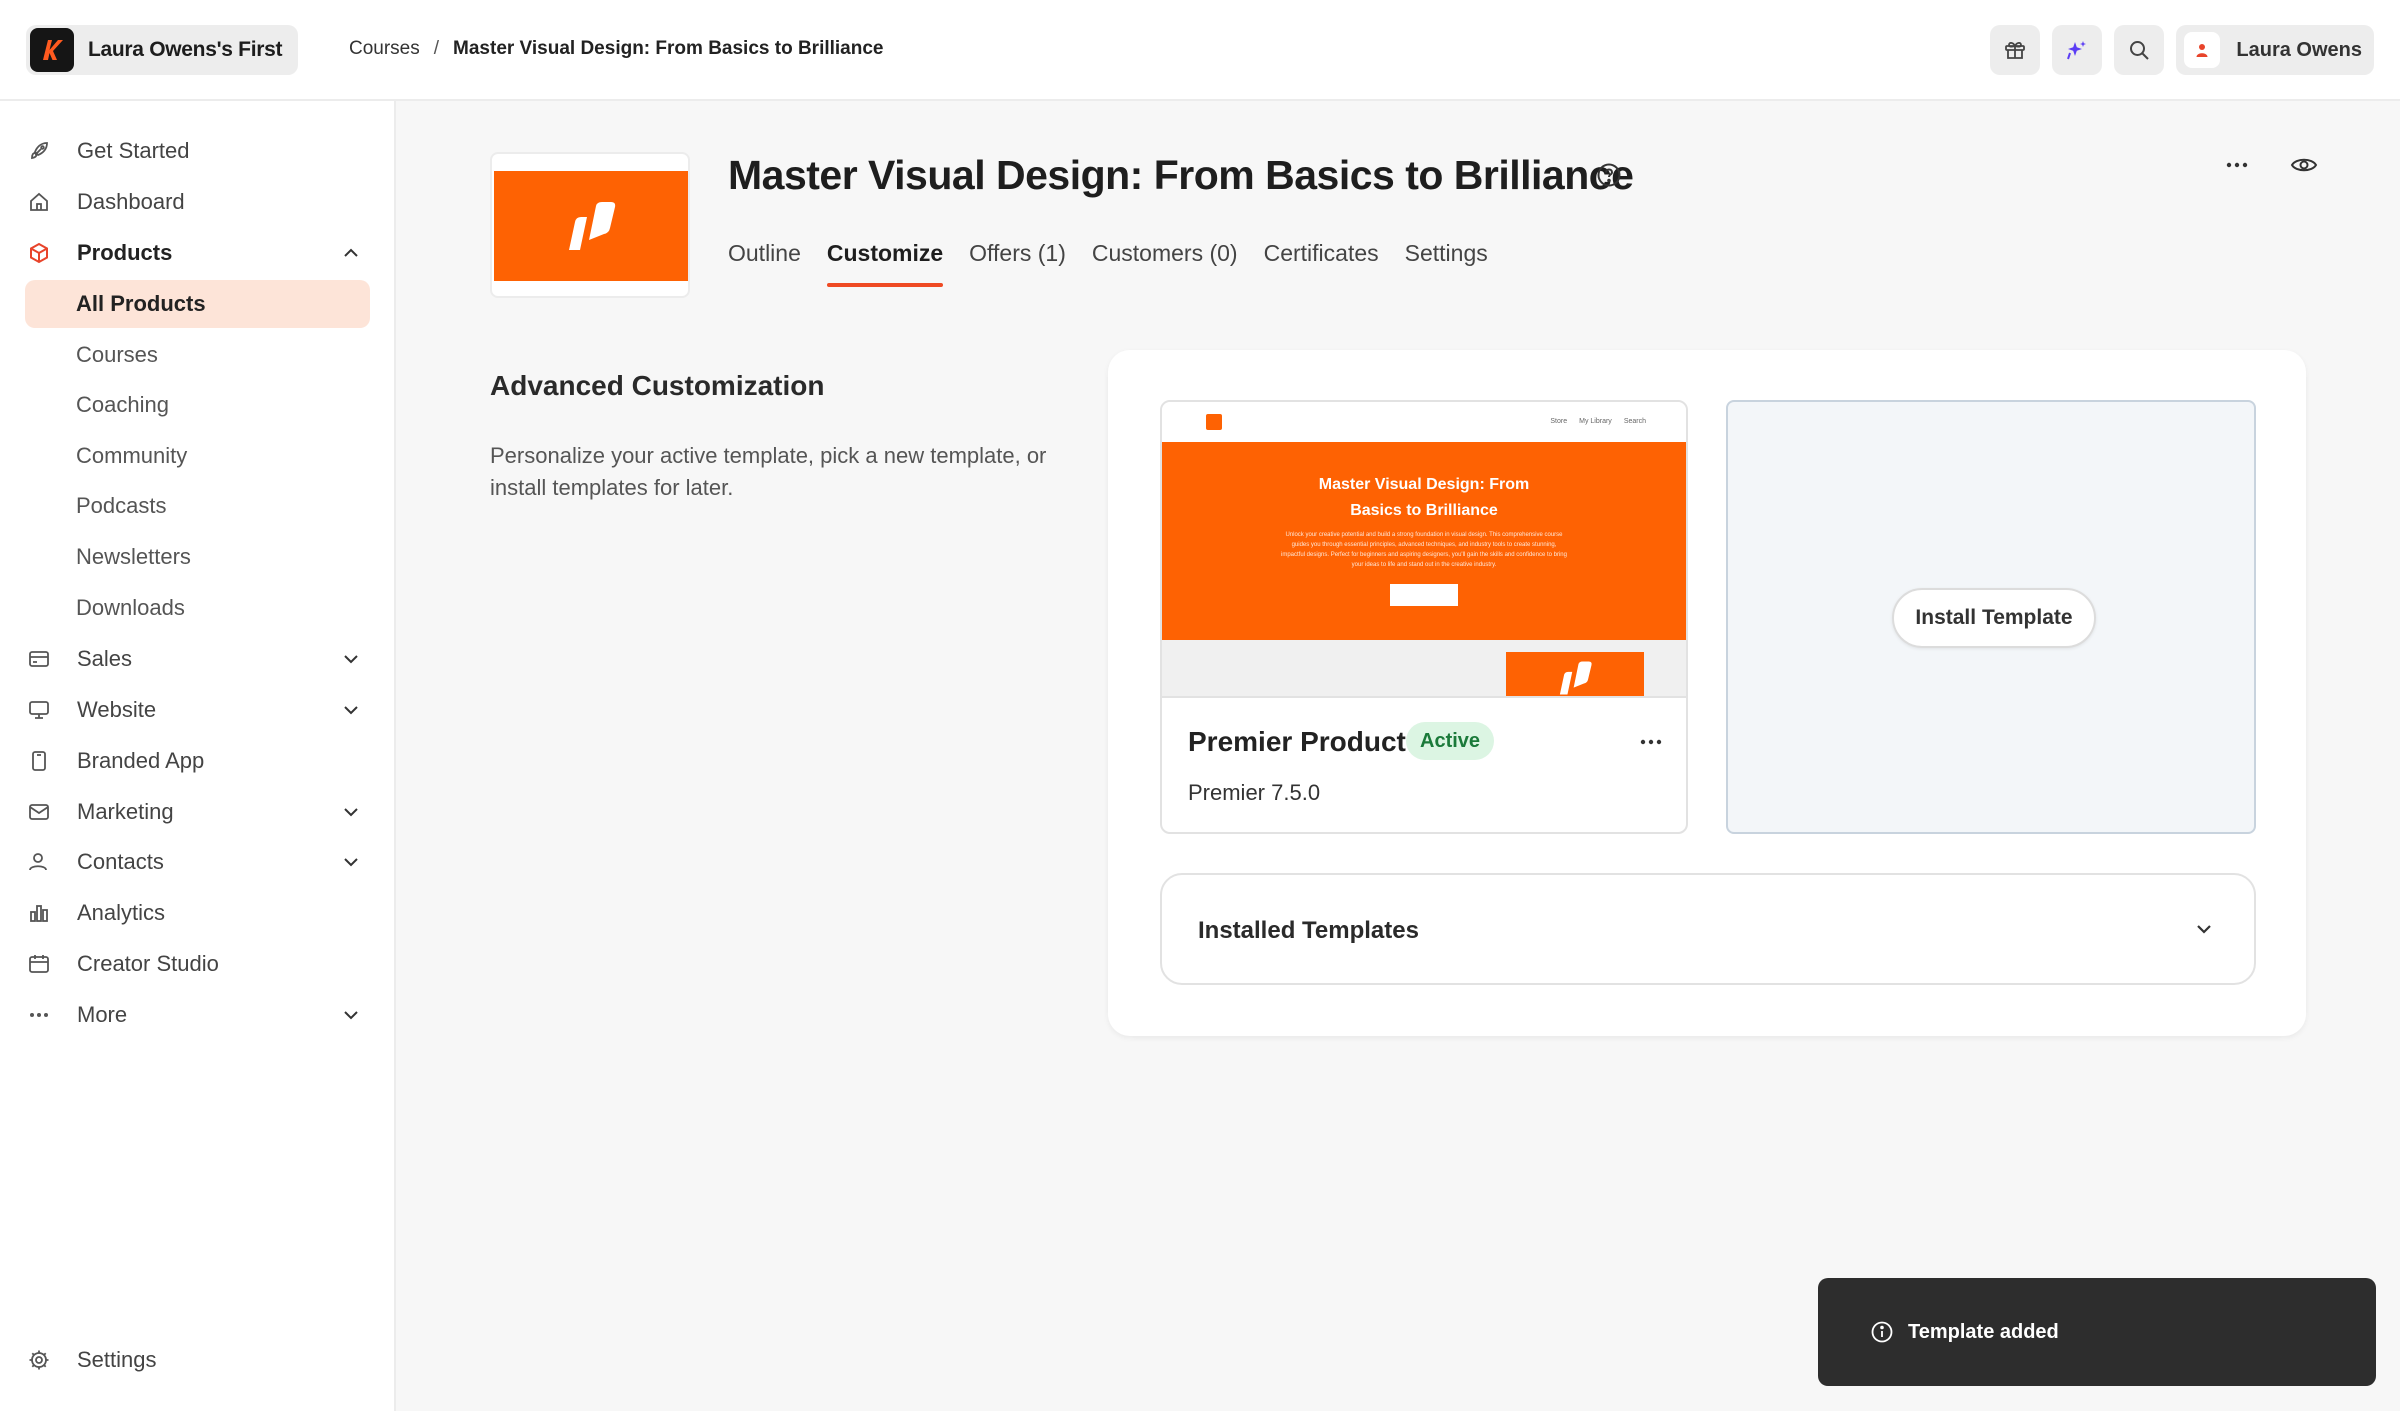  Describe the element at coordinates (1634, 421) in the screenshot. I see `preview-nav-item: Search` at that location.